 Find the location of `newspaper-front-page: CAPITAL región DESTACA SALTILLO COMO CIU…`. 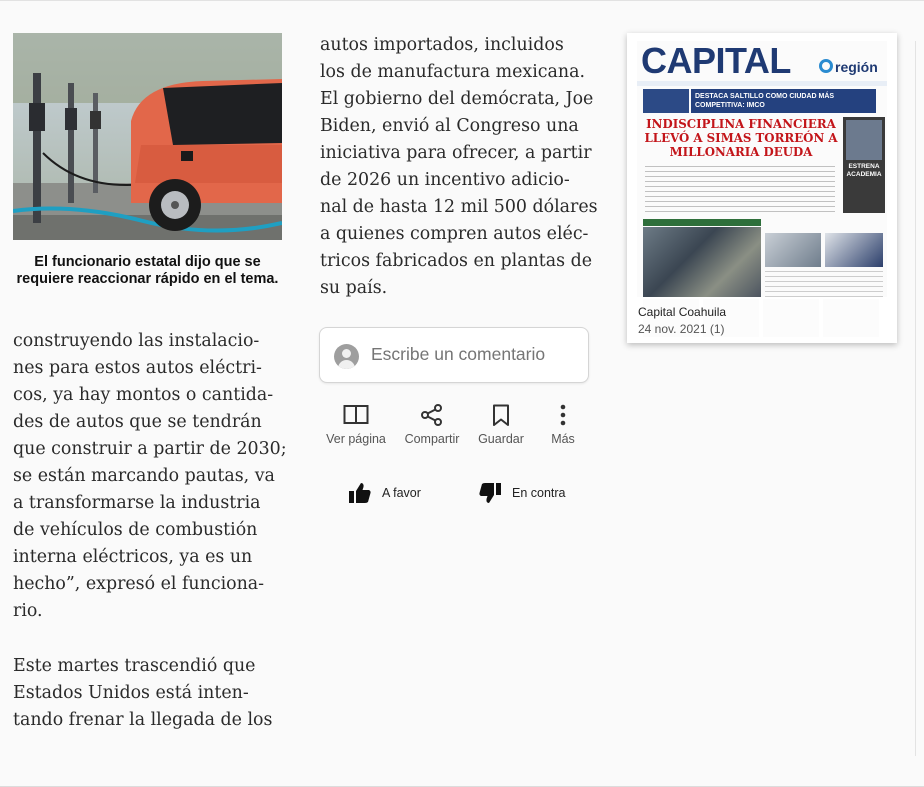

newspaper-front-page: CAPITAL región DESTACA SALTILLO COMO CIU… is located at coordinates (762, 189).